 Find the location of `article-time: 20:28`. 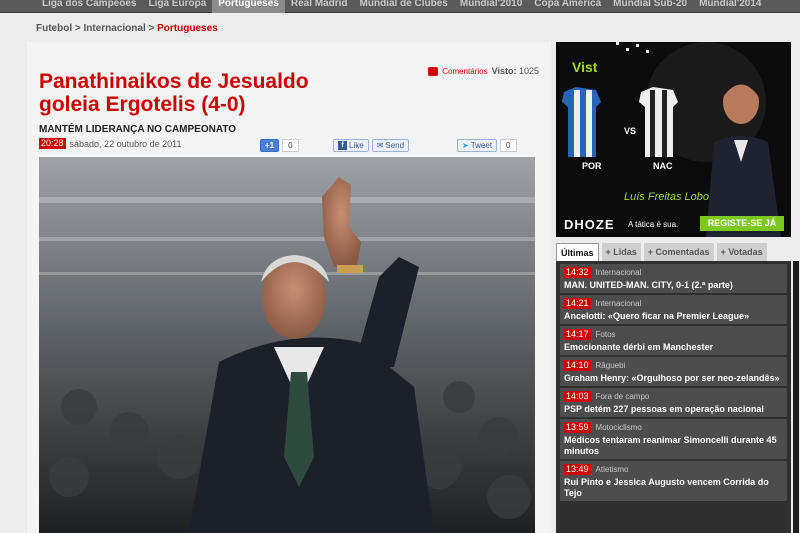

article-time: 20:28 is located at coordinates (52, 143).